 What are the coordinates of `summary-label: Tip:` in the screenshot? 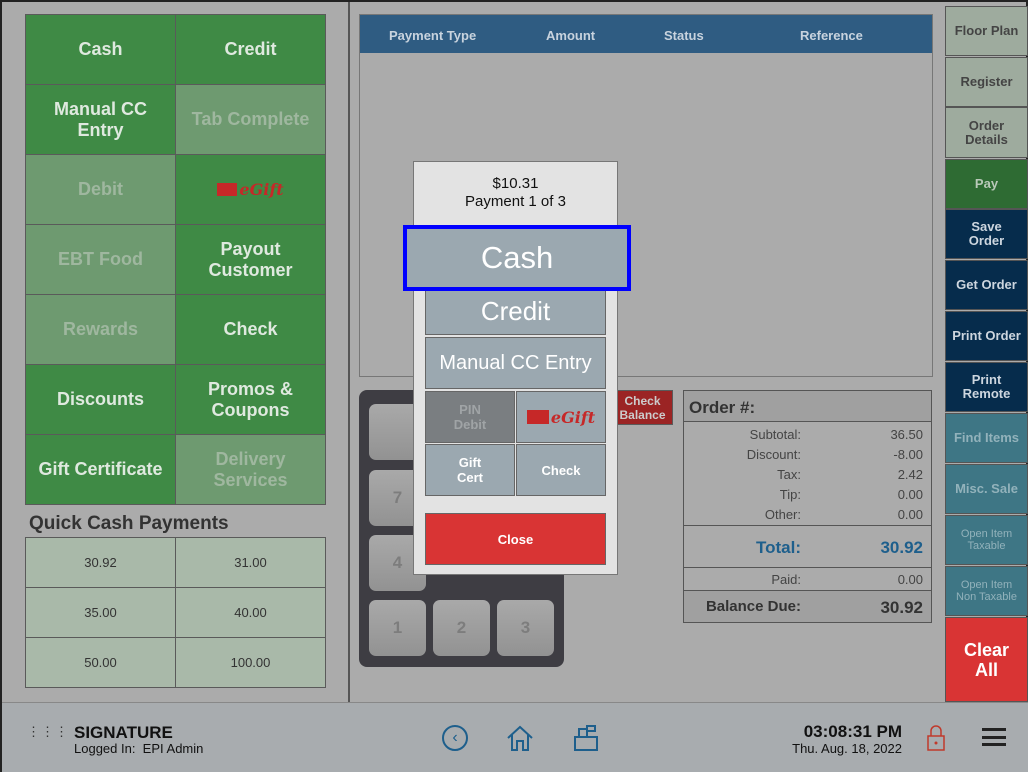 It's located at (790, 494).